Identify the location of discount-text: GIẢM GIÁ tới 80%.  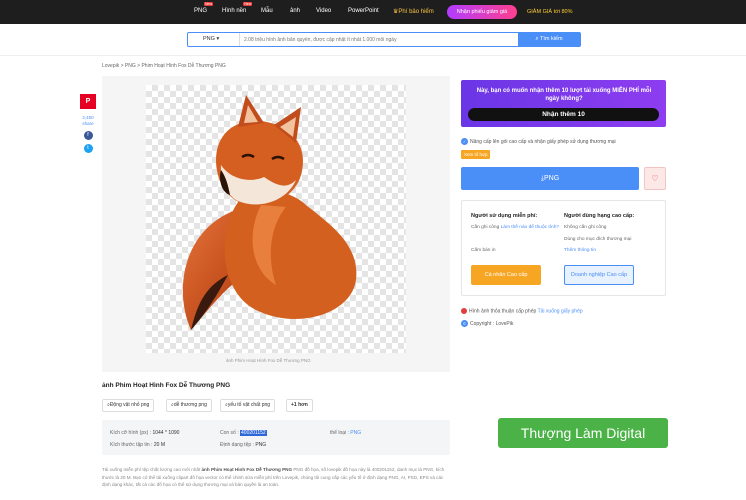
(550, 12).